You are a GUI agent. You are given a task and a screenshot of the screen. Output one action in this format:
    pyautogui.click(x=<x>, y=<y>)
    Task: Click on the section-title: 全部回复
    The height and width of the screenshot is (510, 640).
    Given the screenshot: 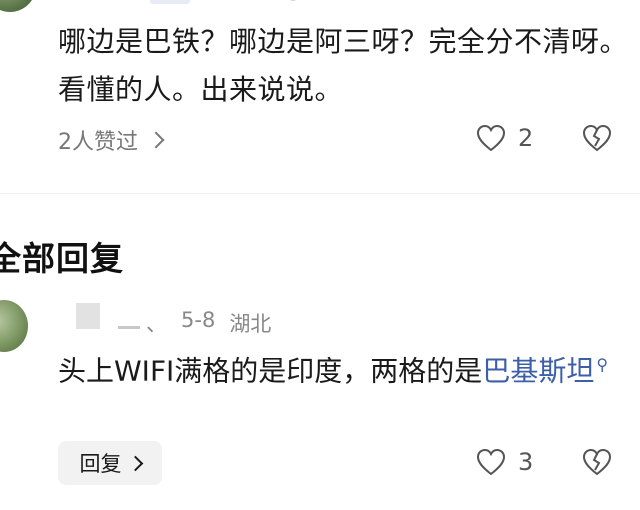 What is the action you would take?
    pyautogui.click(x=62, y=258)
    